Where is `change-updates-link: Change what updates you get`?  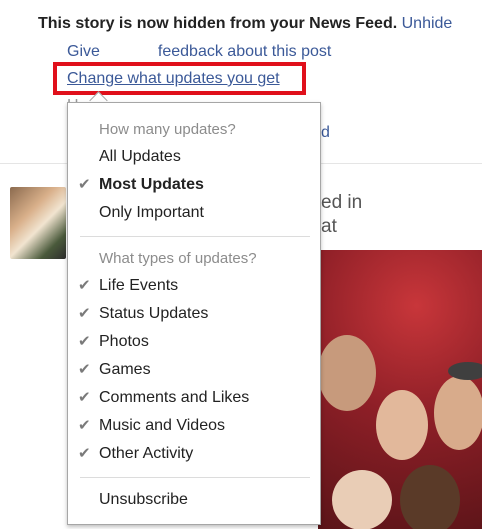
change-updates-link: Change what updates you get is located at coordinates (173, 79).